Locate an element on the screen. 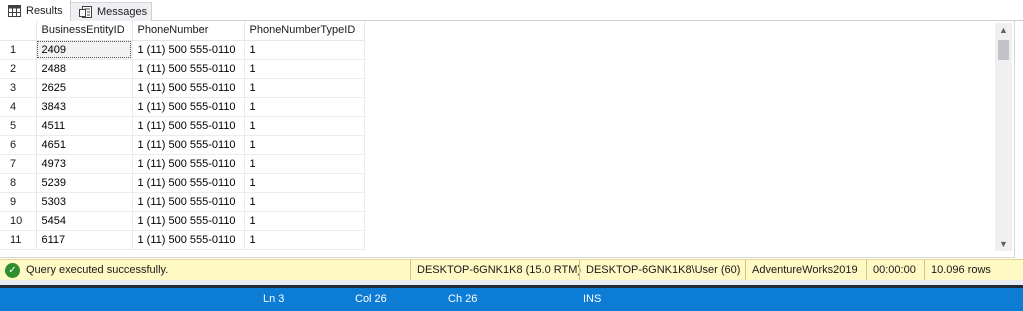 This screenshot has width=1023, height=311. row-number: 5 is located at coordinates (18, 126).